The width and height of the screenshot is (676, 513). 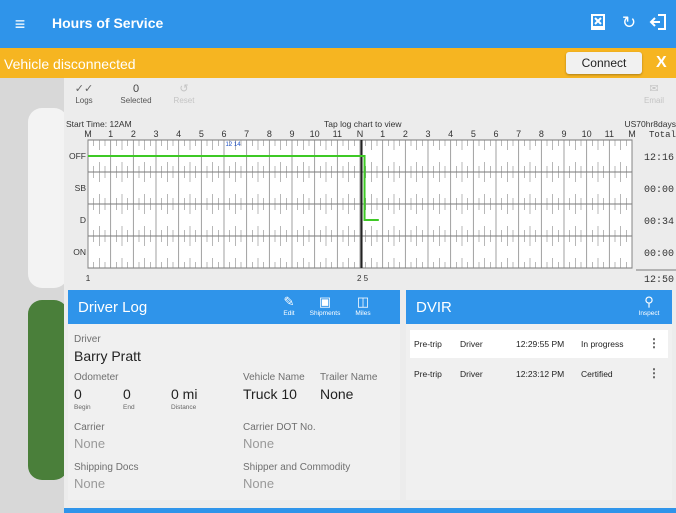 What do you see at coordinates (96, 377) in the screenshot?
I see `odometer-label: Odometer` at bounding box center [96, 377].